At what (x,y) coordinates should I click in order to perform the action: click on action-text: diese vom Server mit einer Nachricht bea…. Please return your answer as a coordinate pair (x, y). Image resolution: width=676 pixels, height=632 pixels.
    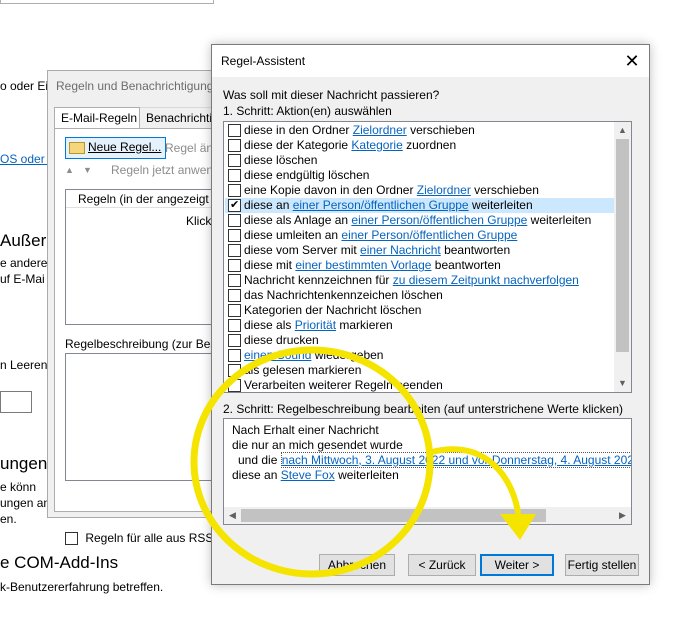
    Looking at the image, I should click on (377, 250).